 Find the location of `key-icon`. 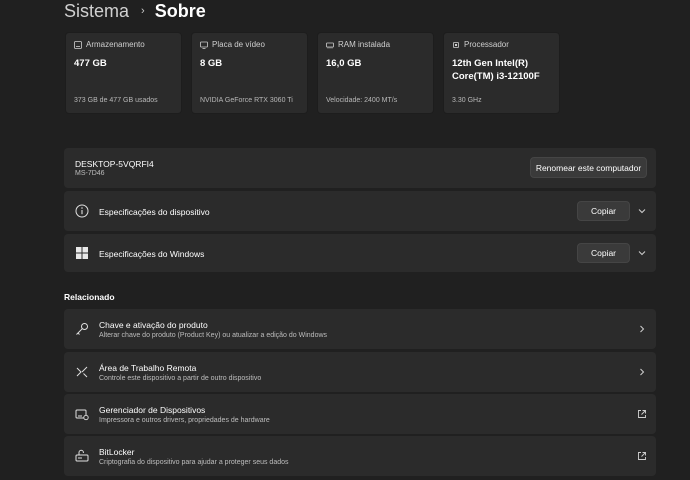

key-icon is located at coordinates (82, 329).